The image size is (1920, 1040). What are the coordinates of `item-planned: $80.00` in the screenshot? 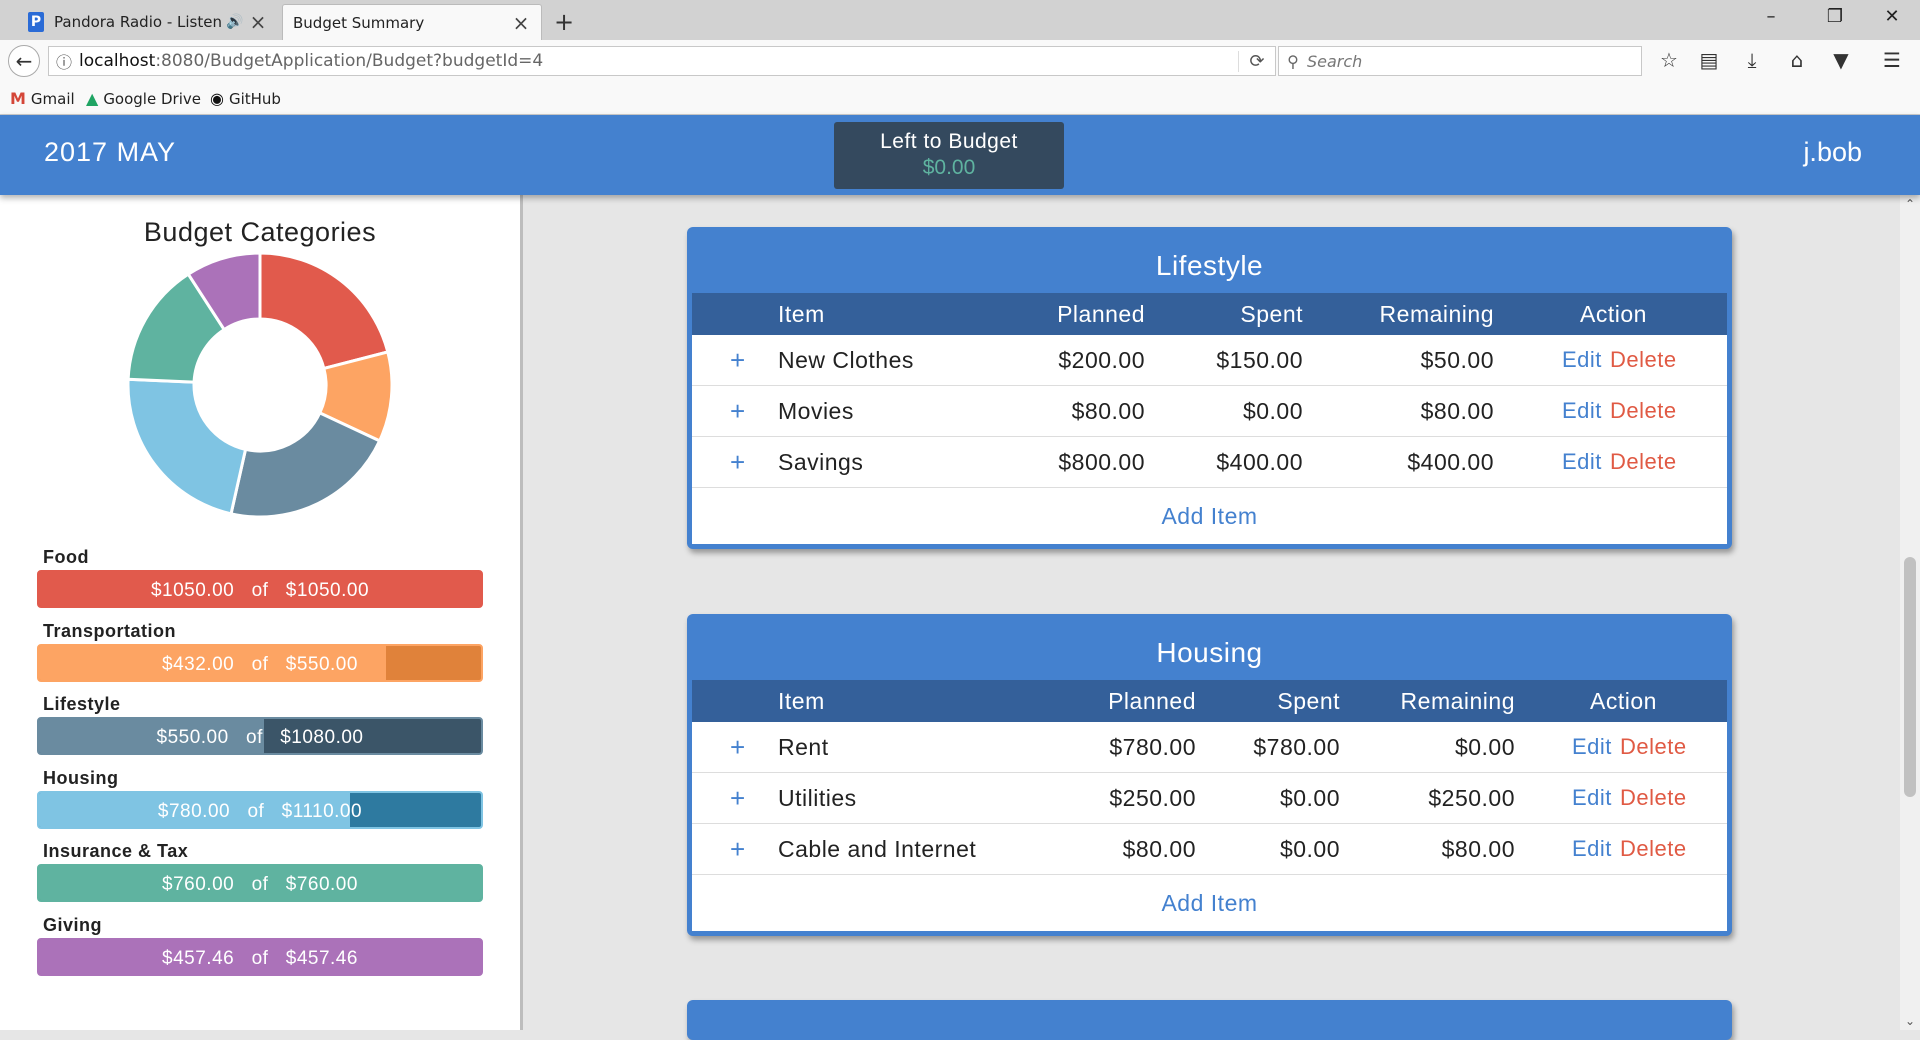 It's located at (1108, 411).